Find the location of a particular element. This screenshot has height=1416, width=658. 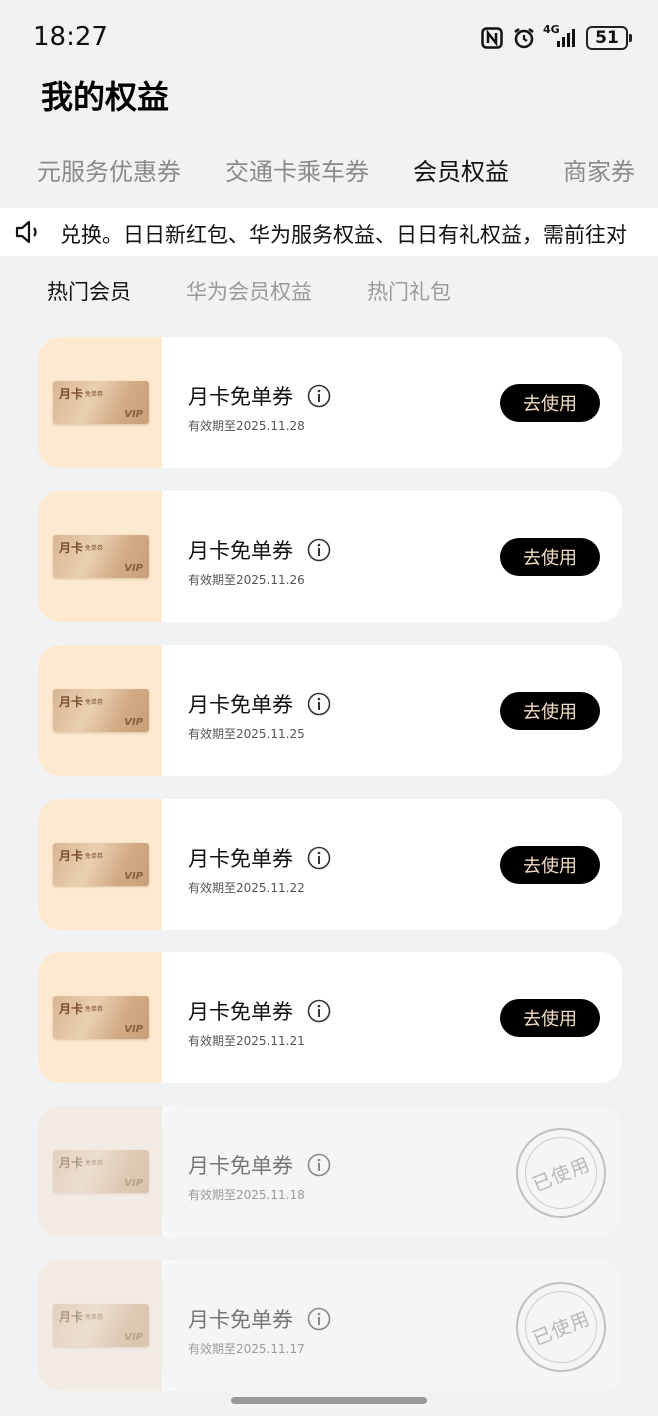

used-stamp-label: 已使用 is located at coordinates (561, 1174).